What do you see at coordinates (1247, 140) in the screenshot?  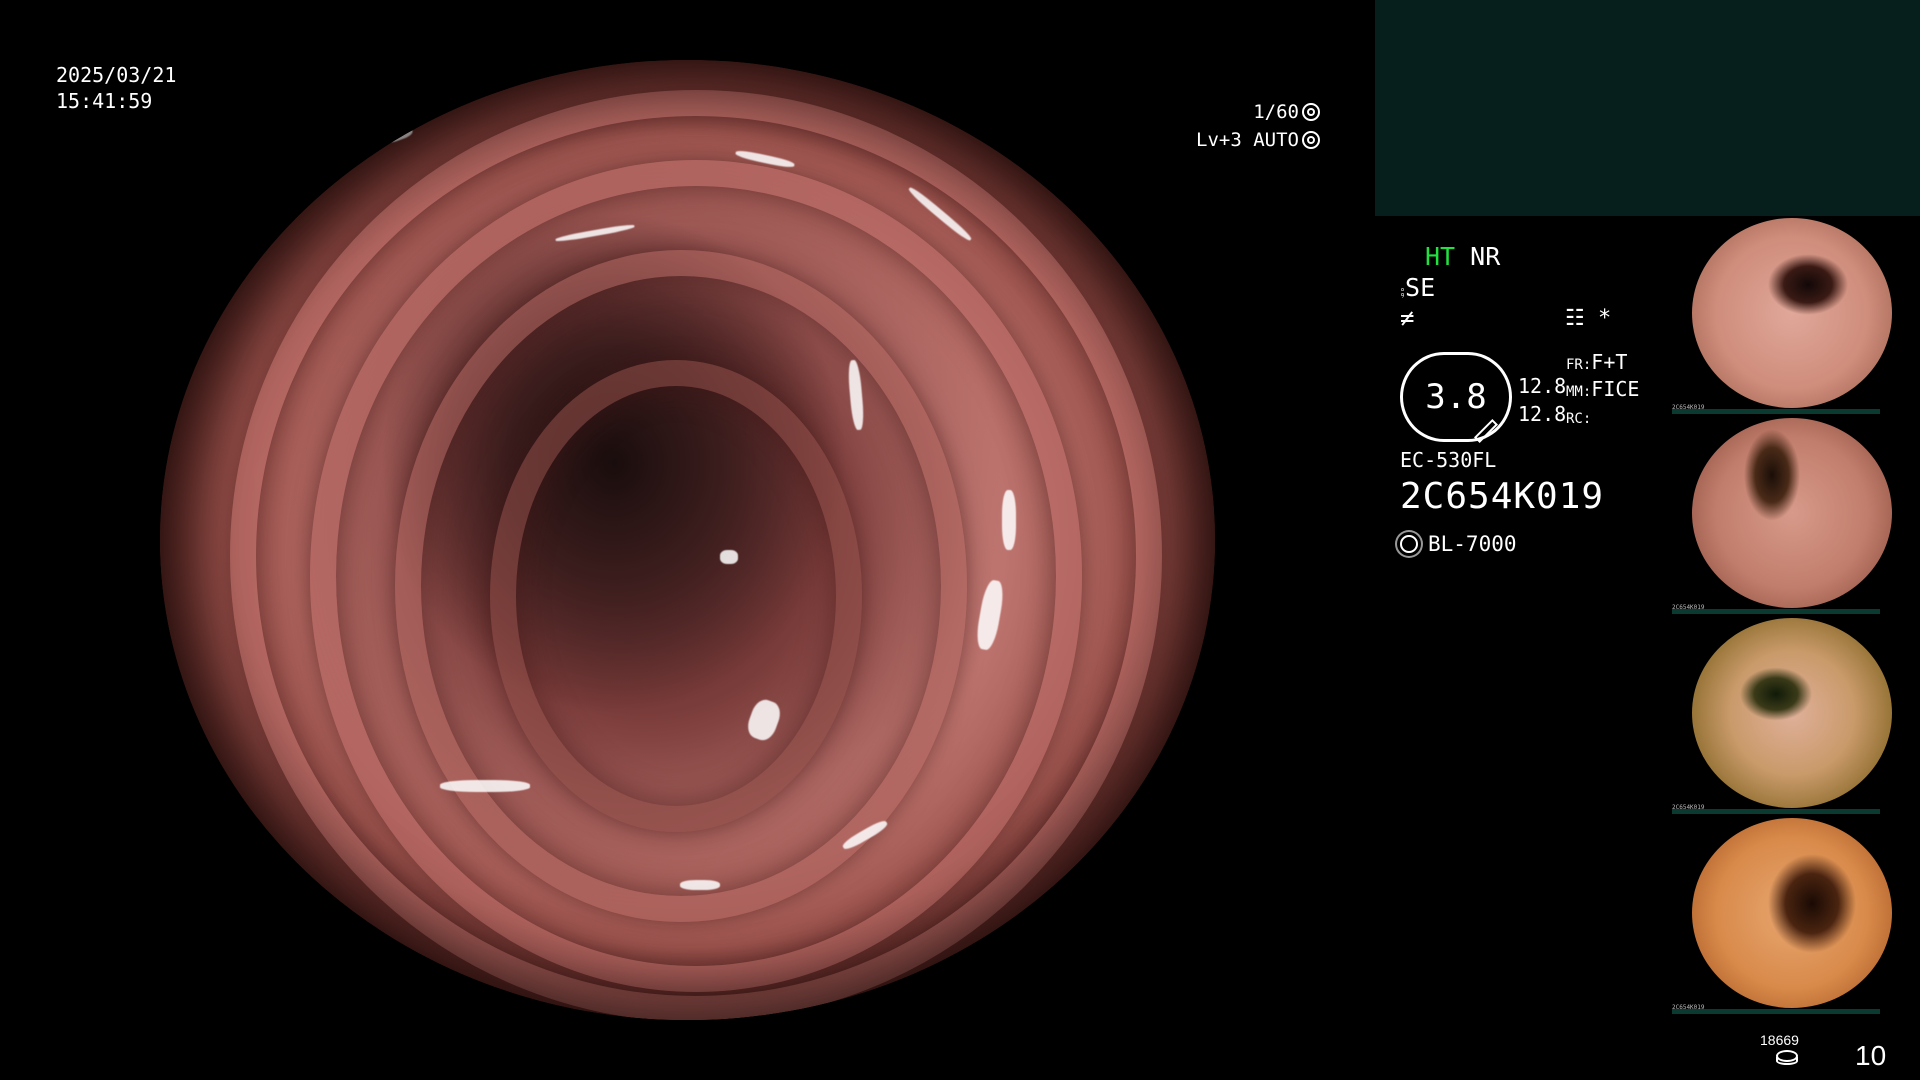 I see `exposure-level: Lv+3 AUTO` at bounding box center [1247, 140].